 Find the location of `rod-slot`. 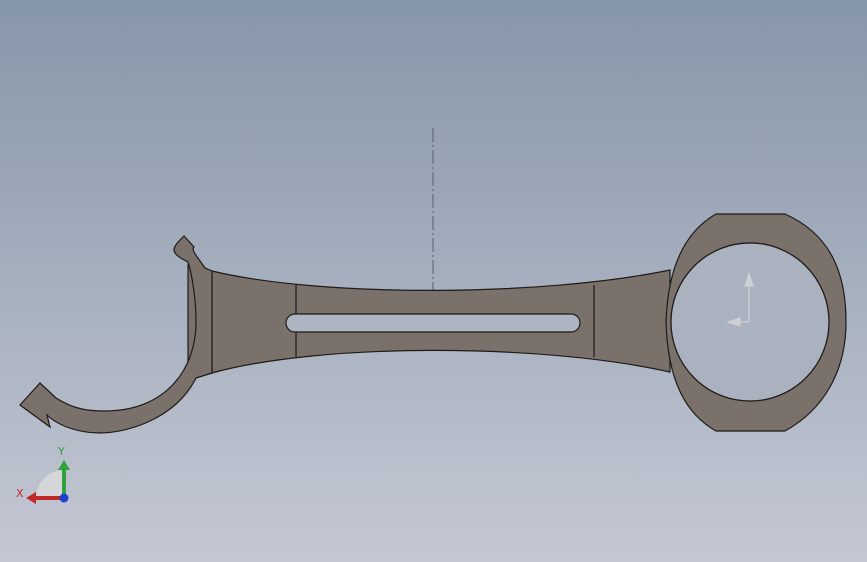

rod-slot is located at coordinates (433, 323).